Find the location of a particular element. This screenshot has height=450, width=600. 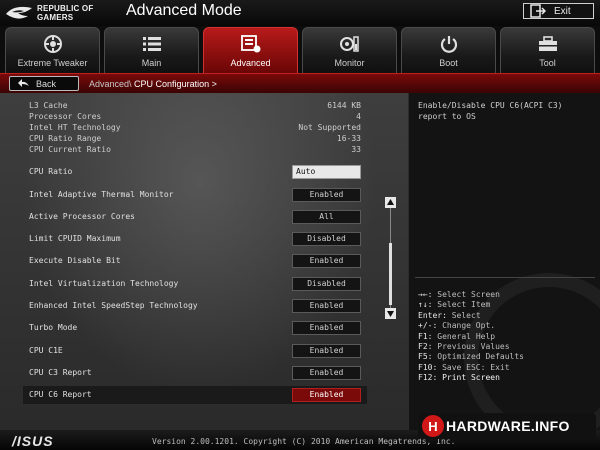

setting-execute-disable-bit: Execute Disable Bit Enabled is located at coordinates (195, 261).